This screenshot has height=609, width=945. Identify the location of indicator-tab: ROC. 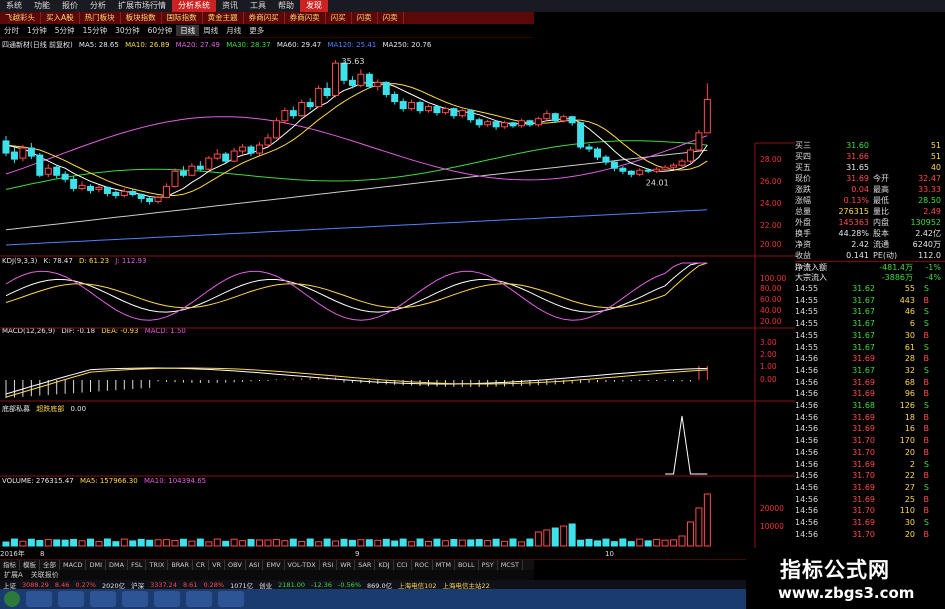
(422, 565).